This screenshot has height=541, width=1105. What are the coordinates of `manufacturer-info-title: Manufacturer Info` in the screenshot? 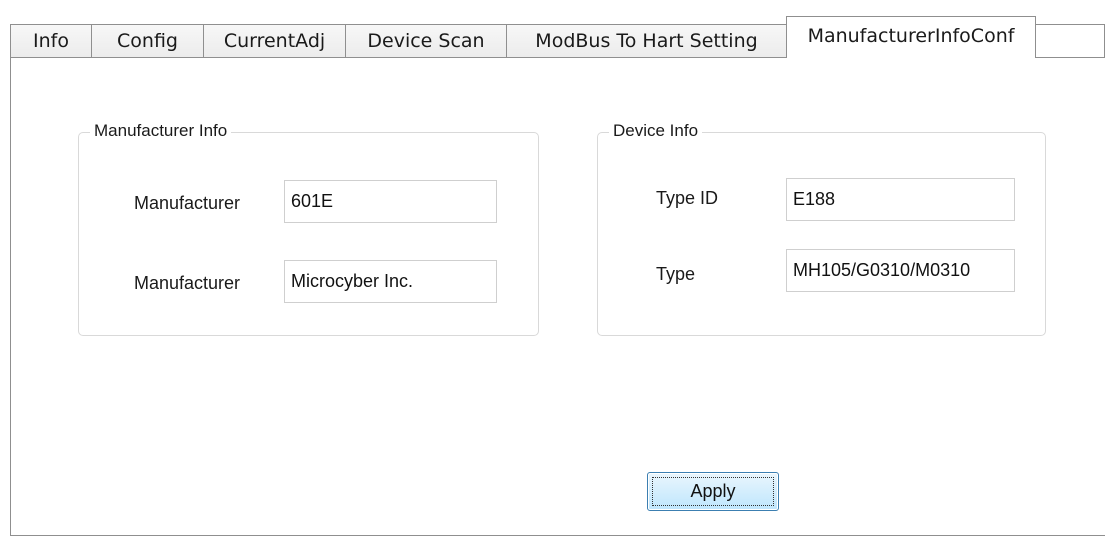 It's located at (161, 131).